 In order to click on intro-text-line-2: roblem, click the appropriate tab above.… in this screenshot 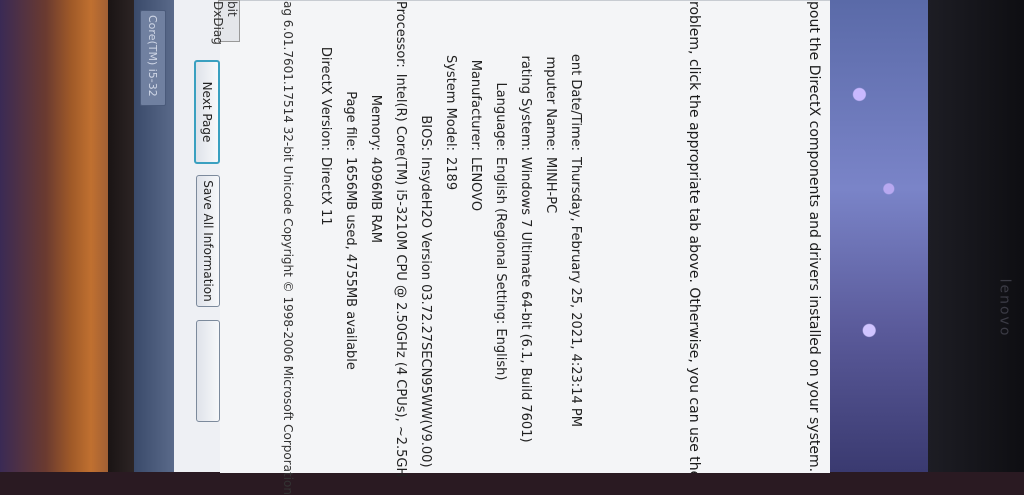, I will do `click(694, 237)`.